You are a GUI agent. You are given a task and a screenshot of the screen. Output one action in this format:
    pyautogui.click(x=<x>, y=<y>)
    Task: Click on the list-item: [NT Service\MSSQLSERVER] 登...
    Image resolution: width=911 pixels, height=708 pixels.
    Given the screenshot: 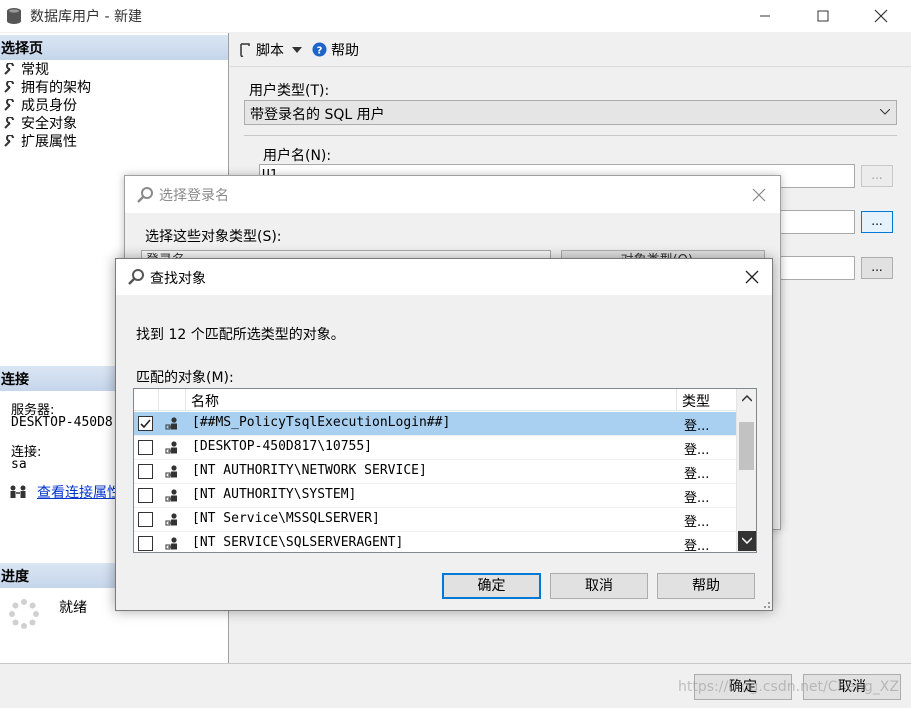 What is the action you would take?
    pyautogui.click(x=435, y=520)
    